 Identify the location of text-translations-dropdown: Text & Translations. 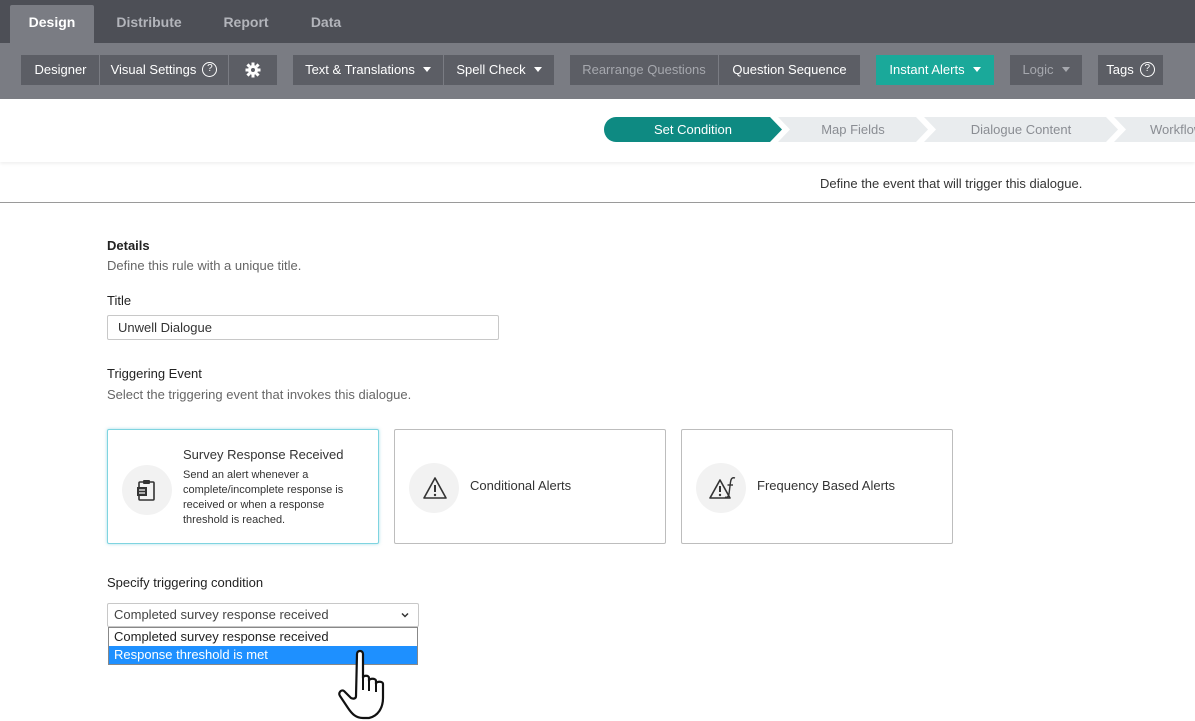
(368, 70).